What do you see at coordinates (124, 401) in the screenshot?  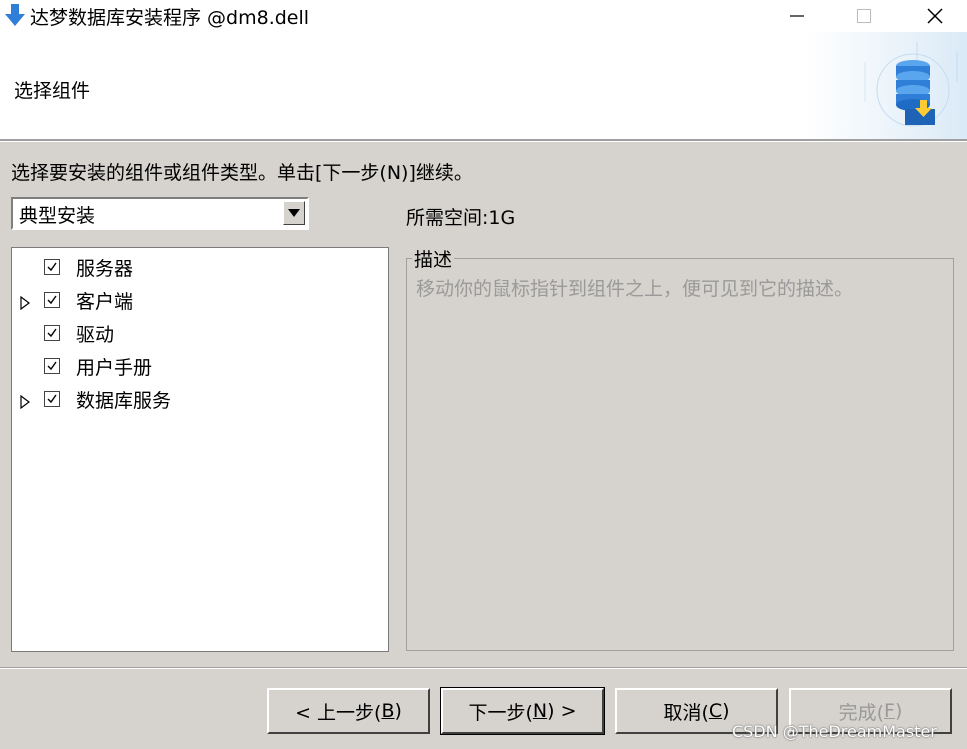 I see `tree-item-label: 数据库服务` at bounding box center [124, 401].